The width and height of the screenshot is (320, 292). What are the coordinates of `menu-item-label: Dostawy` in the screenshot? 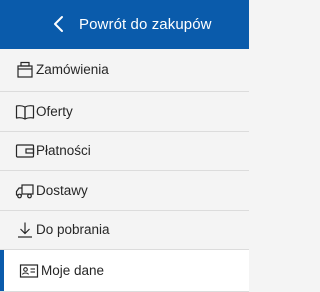 It's located at (62, 190).